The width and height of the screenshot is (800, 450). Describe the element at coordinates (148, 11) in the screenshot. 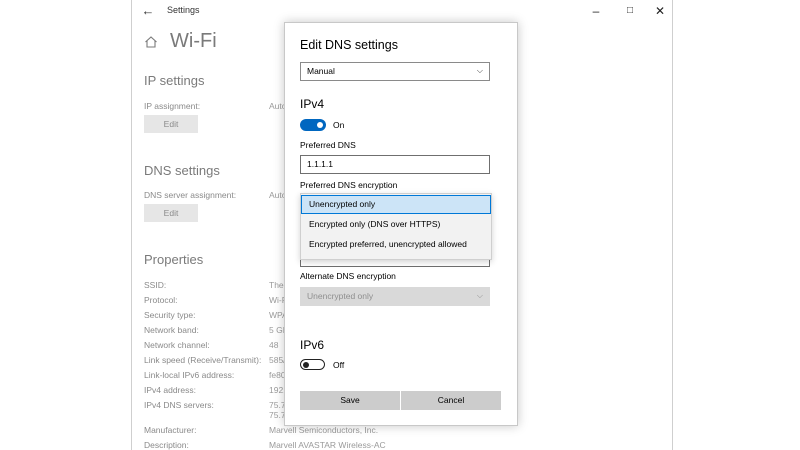

I see `back-arrow-icon: ←` at that location.